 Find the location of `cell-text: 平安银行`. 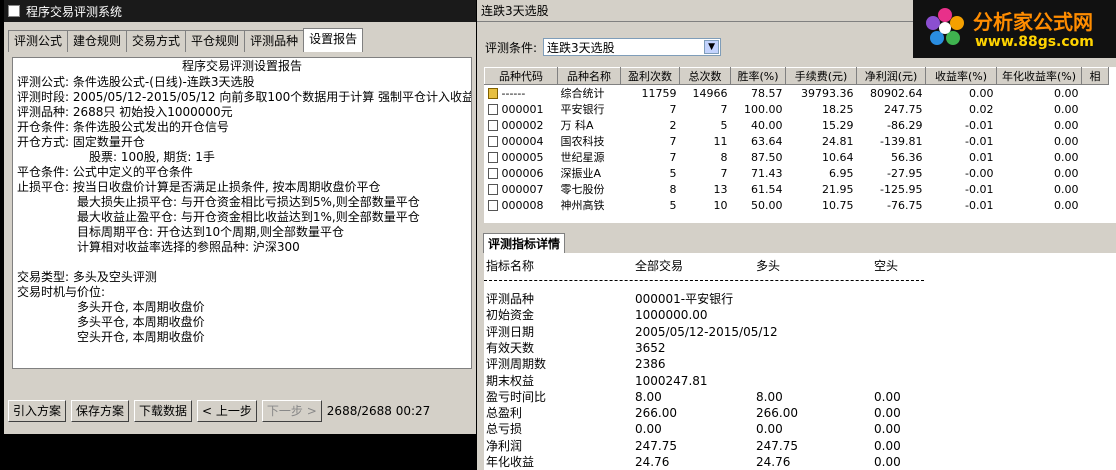

cell-text: 平安银行 is located at coordinates (582, 109).